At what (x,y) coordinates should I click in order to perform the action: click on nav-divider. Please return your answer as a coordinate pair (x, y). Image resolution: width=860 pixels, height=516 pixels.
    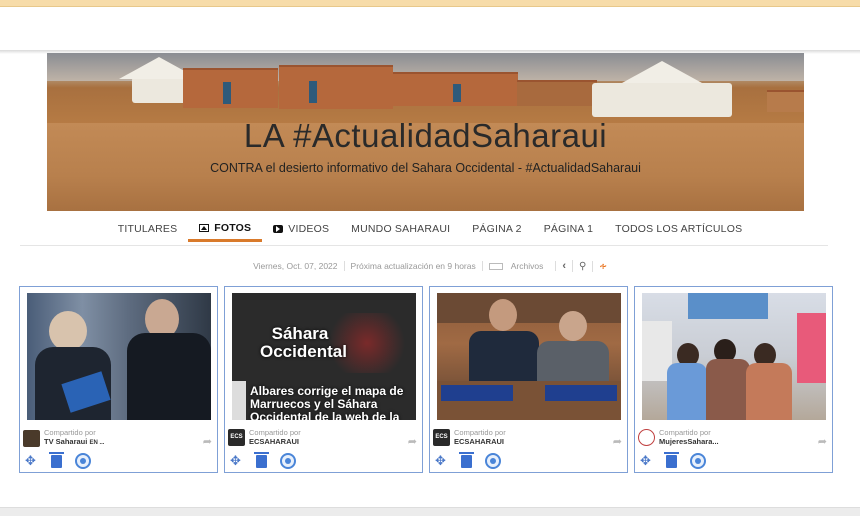
    Looking at the image, I should click on (424, 245).